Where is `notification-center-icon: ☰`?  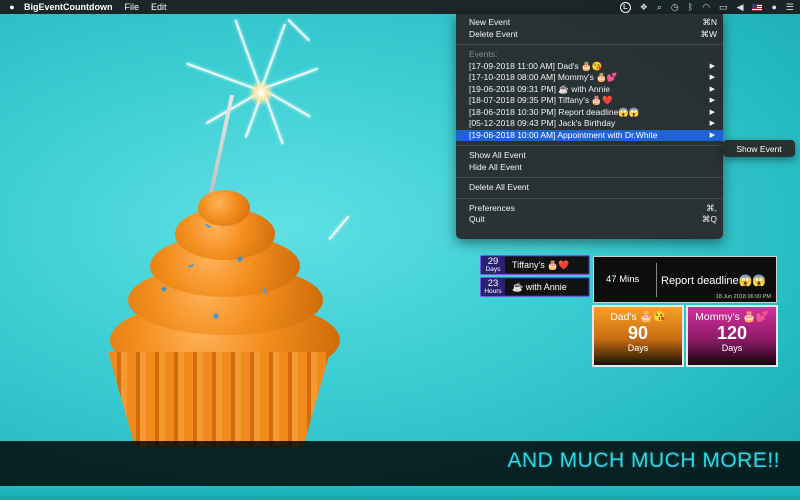
notification-center-icon: ☰ is located at coordinates (790, 7).